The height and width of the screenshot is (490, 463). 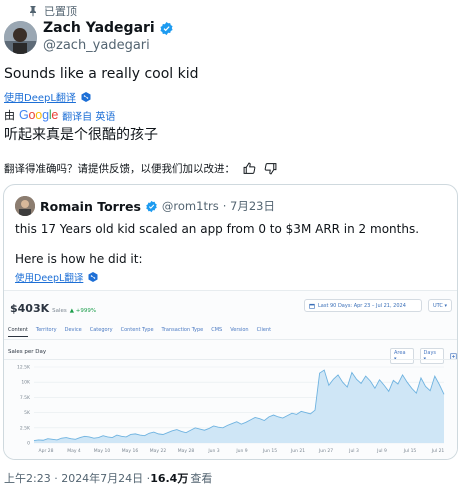 What do you see at coordinates (151, 206) in the screenshot?
I see `quoted-verified-badge-icon` at bounding box center [151, 206].